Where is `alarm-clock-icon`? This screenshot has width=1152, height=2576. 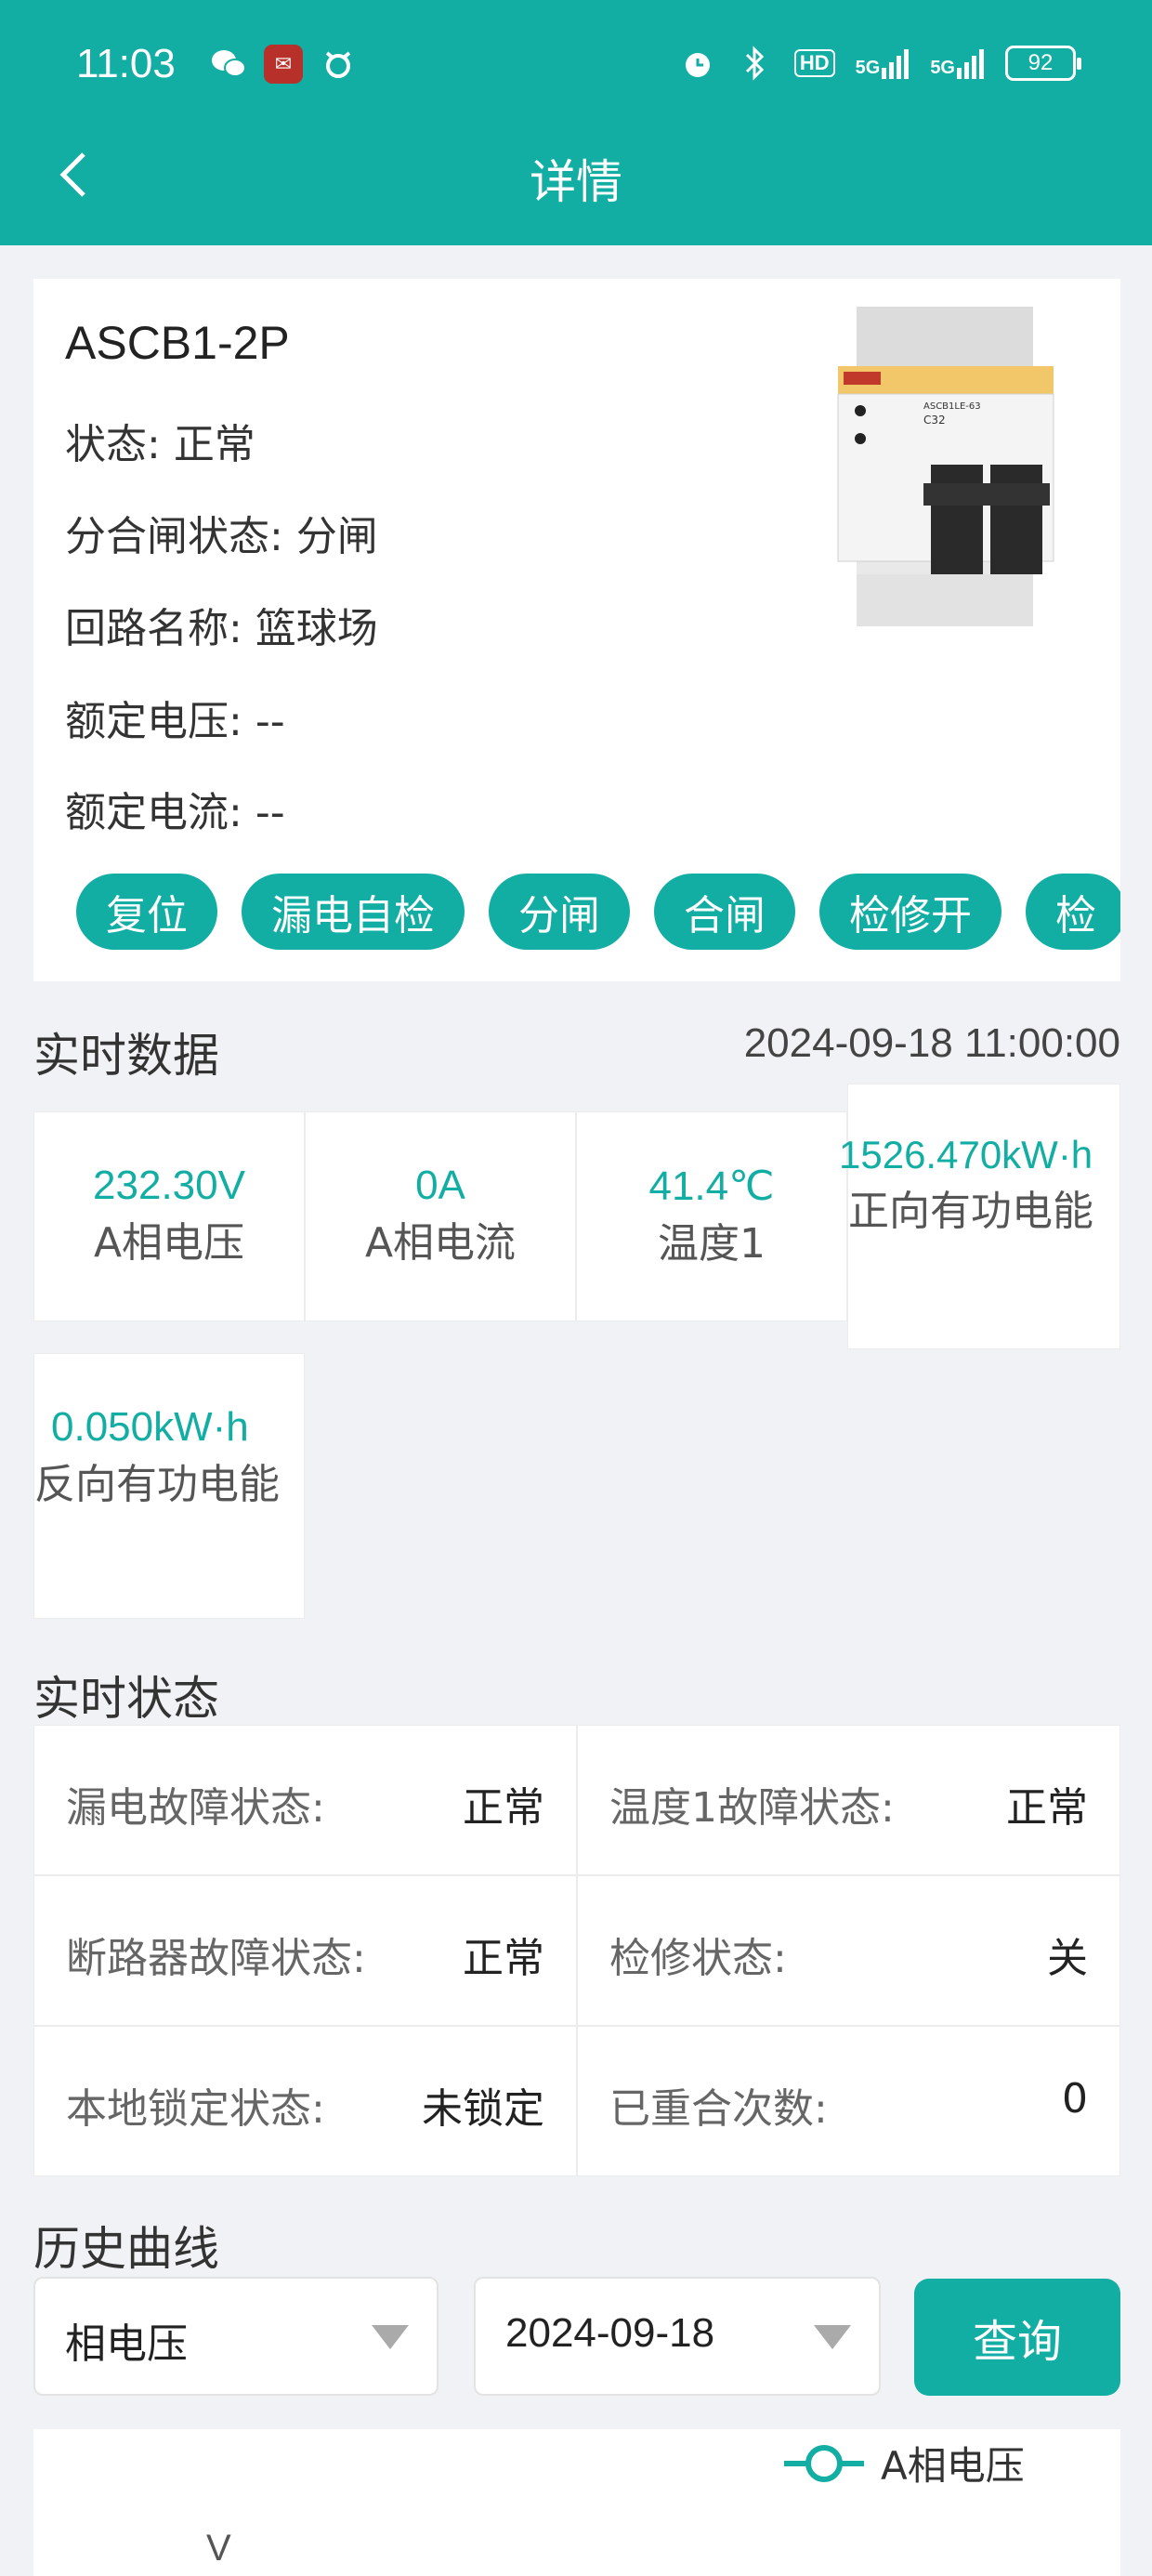
alarm-clock-icon is located at coordinates (697, 63).